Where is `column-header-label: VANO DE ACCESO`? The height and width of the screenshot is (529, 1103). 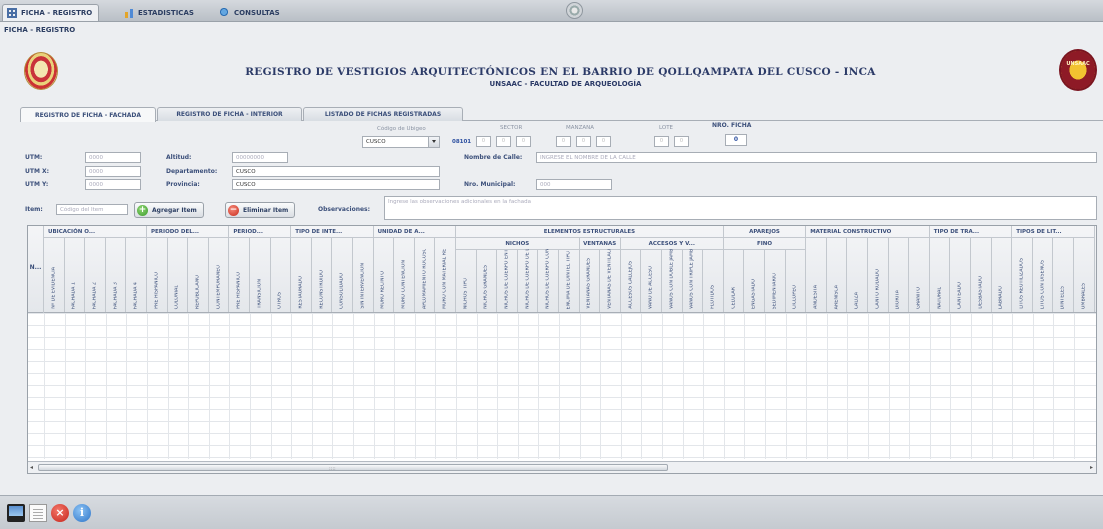 column-header-label: VANO DE ACCESO is located at coordinates (651, 287).